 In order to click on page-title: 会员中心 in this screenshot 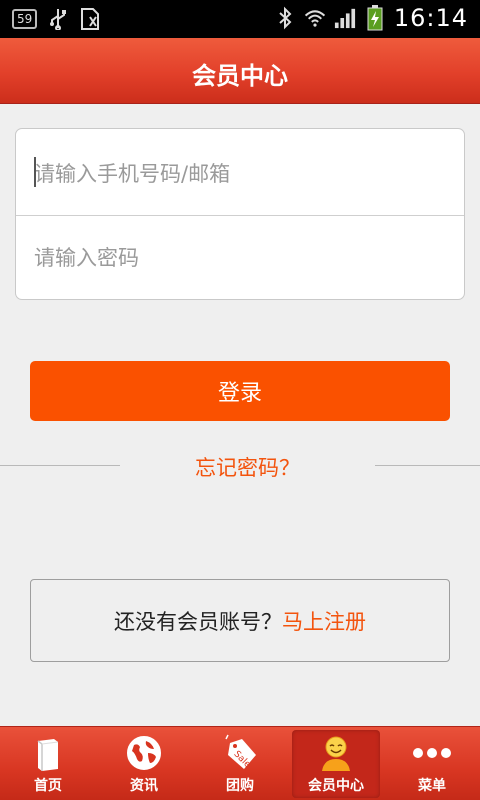, I will do `click(240, 76)`.